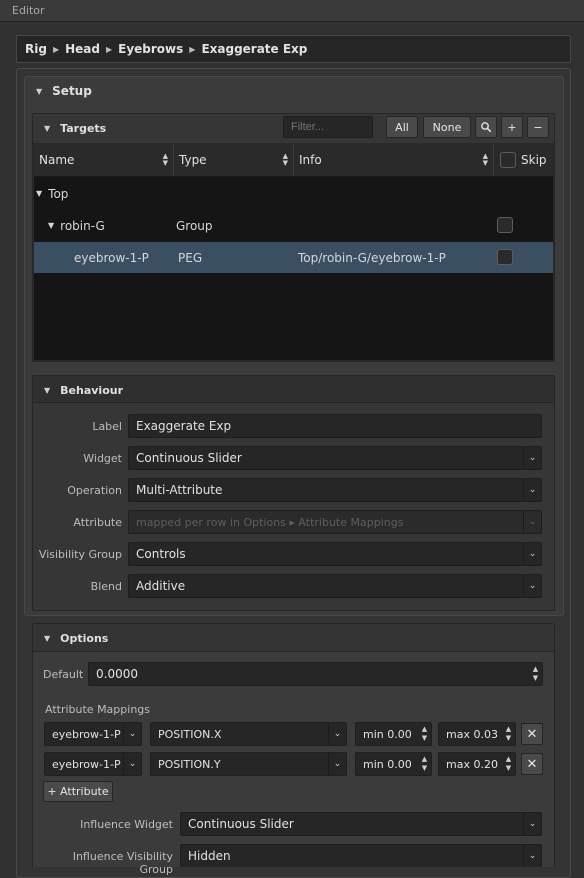 The height and width of the screenshot is (878, 584). What do you see at coordinates (82, 49) in the screenshot?
I see `breadcrumb-item-head: Head` at bounding box center [82, 49].